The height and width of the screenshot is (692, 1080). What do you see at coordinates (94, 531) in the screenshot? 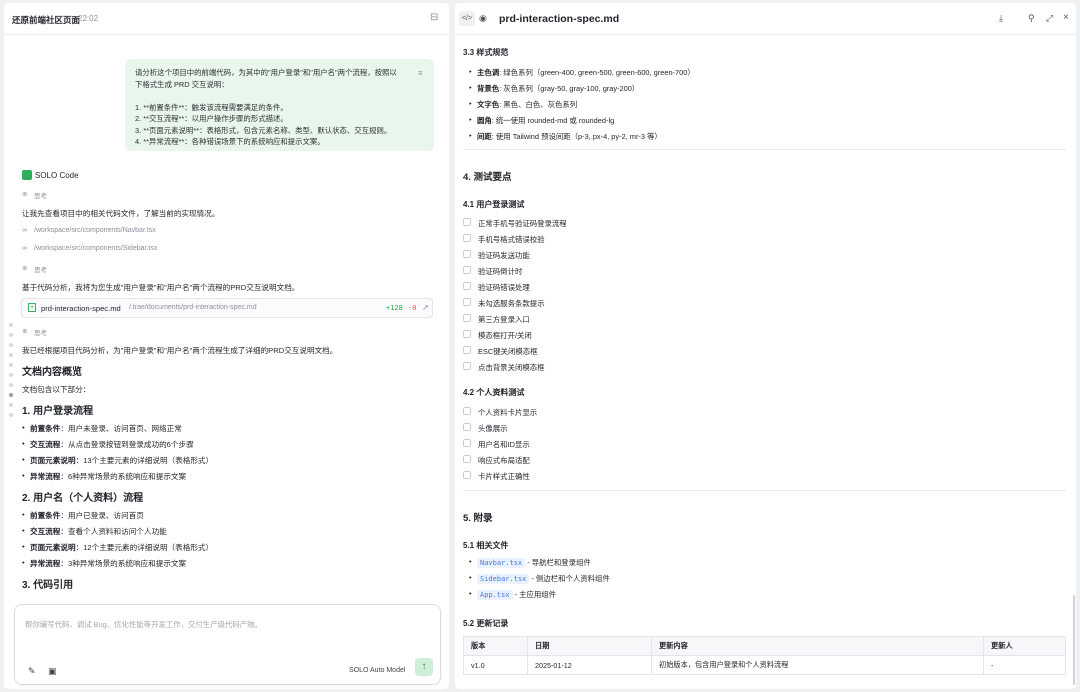
I see `list-item: 交互流程：查看个人资料和访问个人功能` at bounding box center [94, 531].